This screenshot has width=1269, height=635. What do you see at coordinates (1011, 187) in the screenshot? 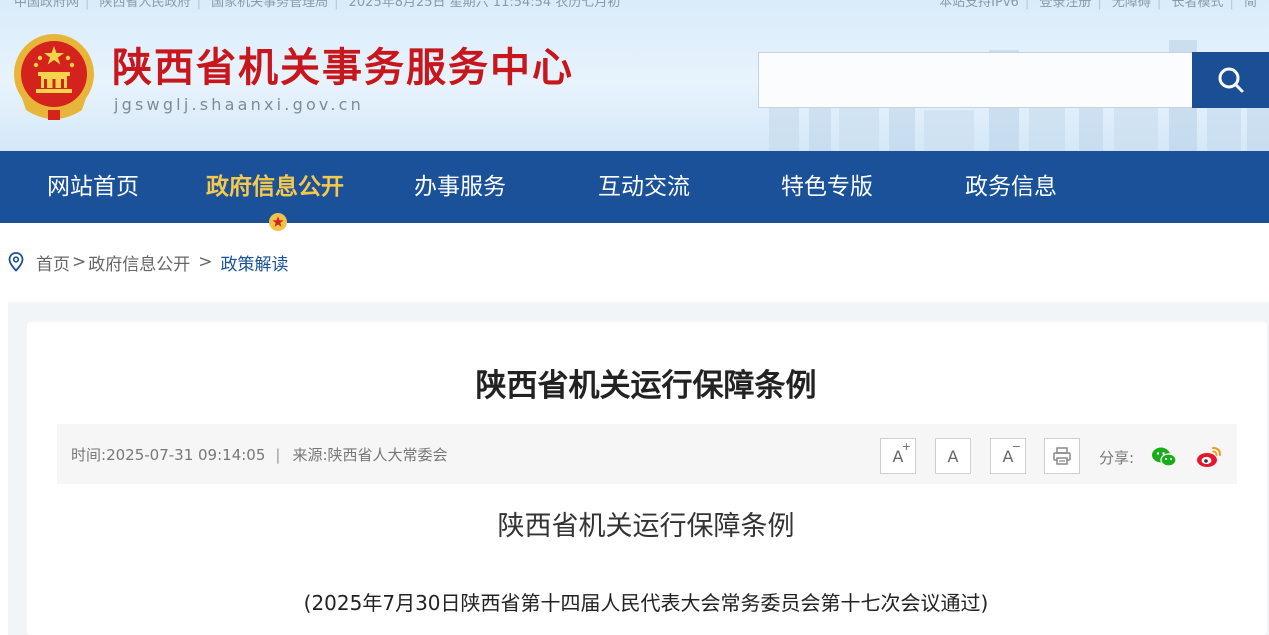
I see `nav-item-news: 政务信息` at bounding box center [1011, 187].